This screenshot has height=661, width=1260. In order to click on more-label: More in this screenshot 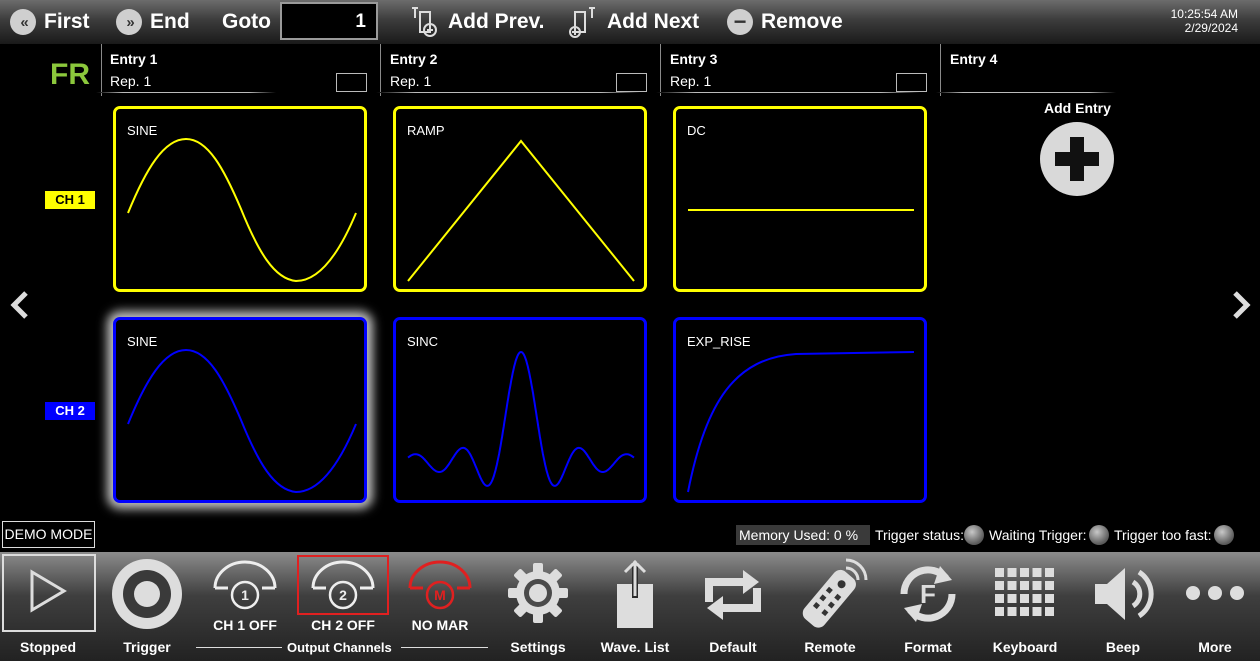, I will do `click(1215, 647)`.